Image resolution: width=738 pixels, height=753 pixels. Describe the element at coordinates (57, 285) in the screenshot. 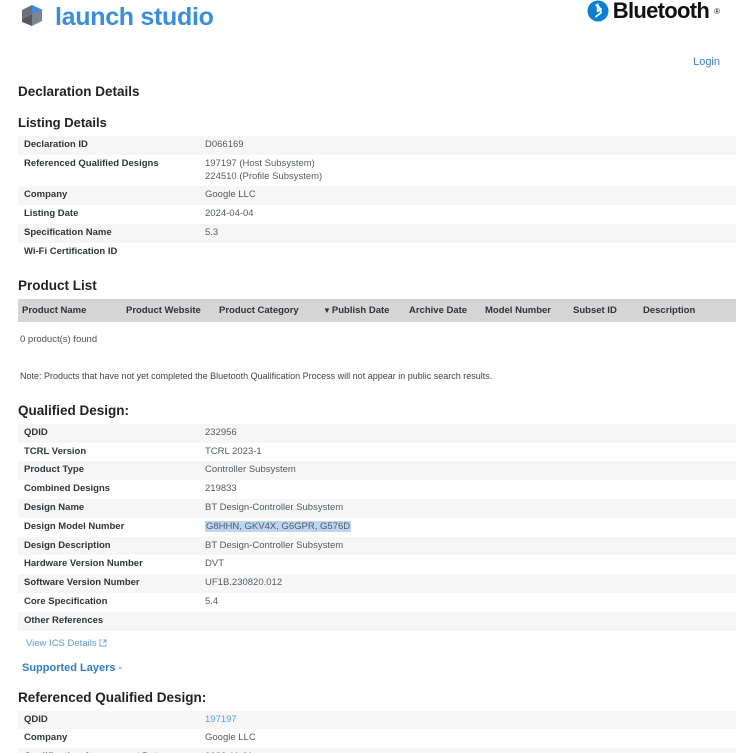

I see `product-list-heading: Product List` at that location.